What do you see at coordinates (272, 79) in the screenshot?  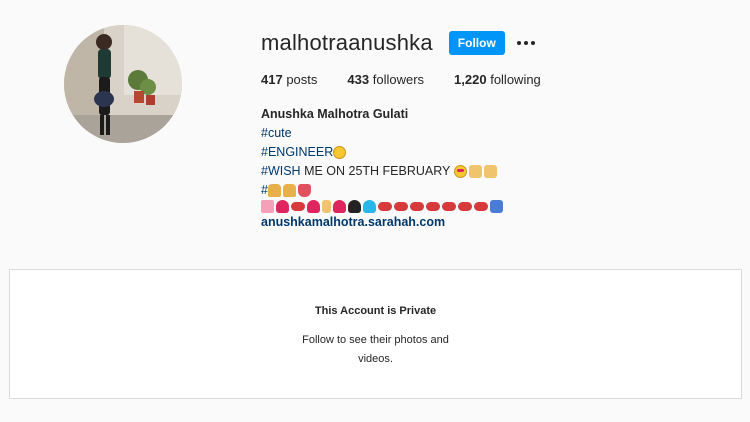 I see `posts-count: 417` at bounding box center [272, 79].